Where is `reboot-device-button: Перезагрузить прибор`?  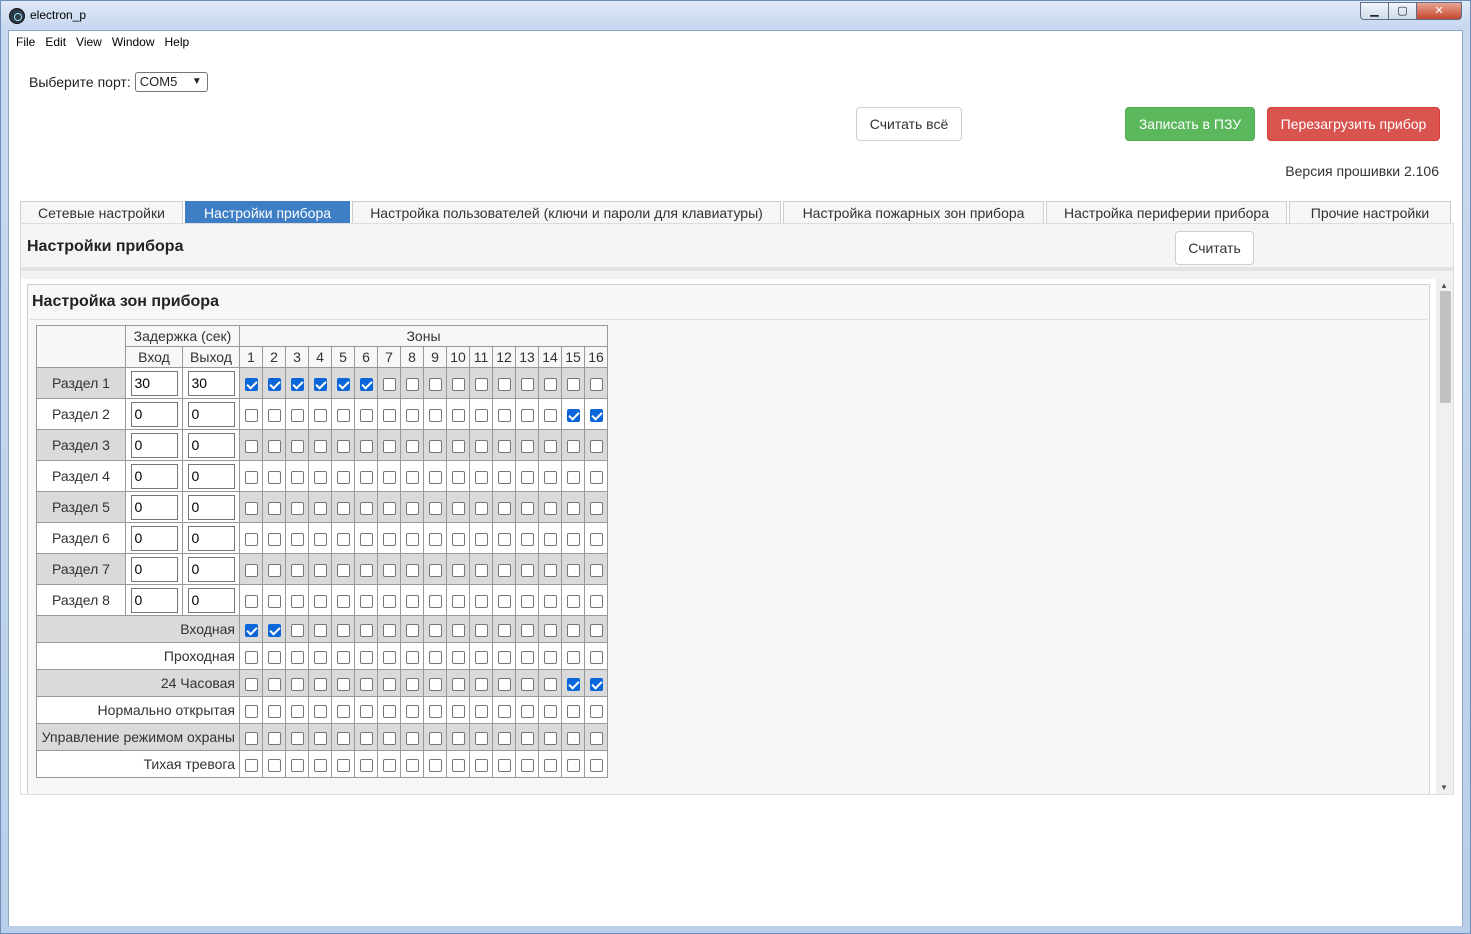
reboot-device-button: Перезагрузить прибор is located at coordinates (1353, 124).